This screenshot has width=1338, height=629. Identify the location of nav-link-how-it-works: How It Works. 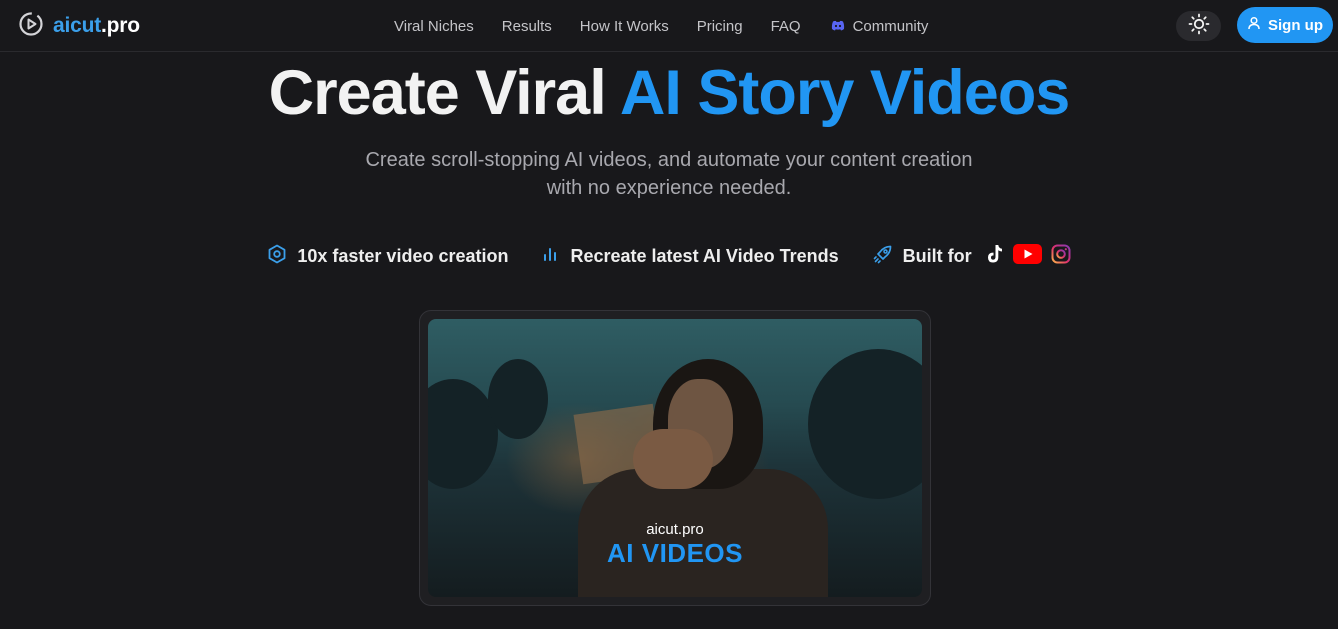
(624, 26).